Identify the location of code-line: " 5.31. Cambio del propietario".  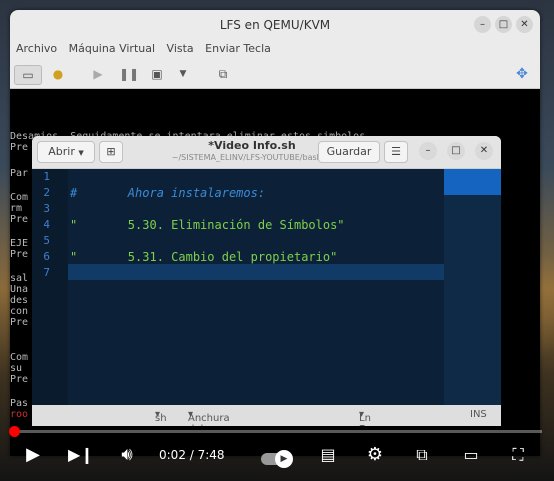
(204, 257).